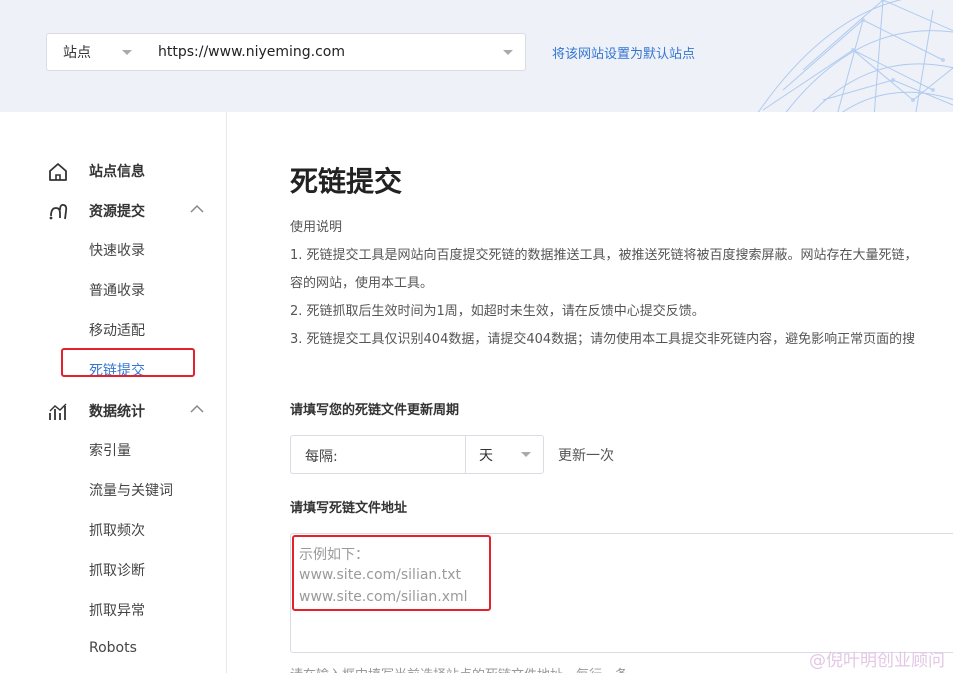 This screenshot has width=953, height=673. What do you see at coordinates (117, 570) in the screenshot?
I see `sidebar-item-crawl-diagnosis: 抓取诊断` at bounding box center [117, 570].